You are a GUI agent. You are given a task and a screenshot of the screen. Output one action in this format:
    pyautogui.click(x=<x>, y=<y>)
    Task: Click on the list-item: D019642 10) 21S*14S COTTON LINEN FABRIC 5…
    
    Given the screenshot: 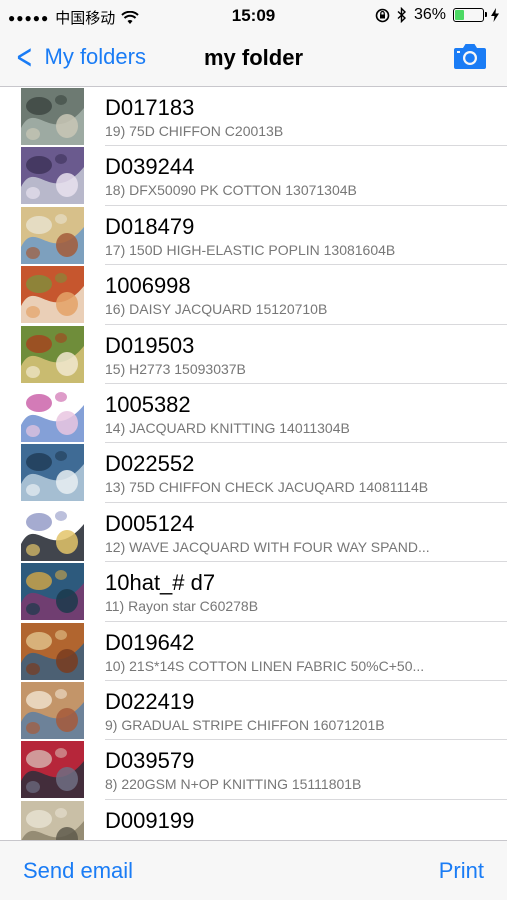 What is the action you would take?
    pyautogui.click(x=253, y=651)
    